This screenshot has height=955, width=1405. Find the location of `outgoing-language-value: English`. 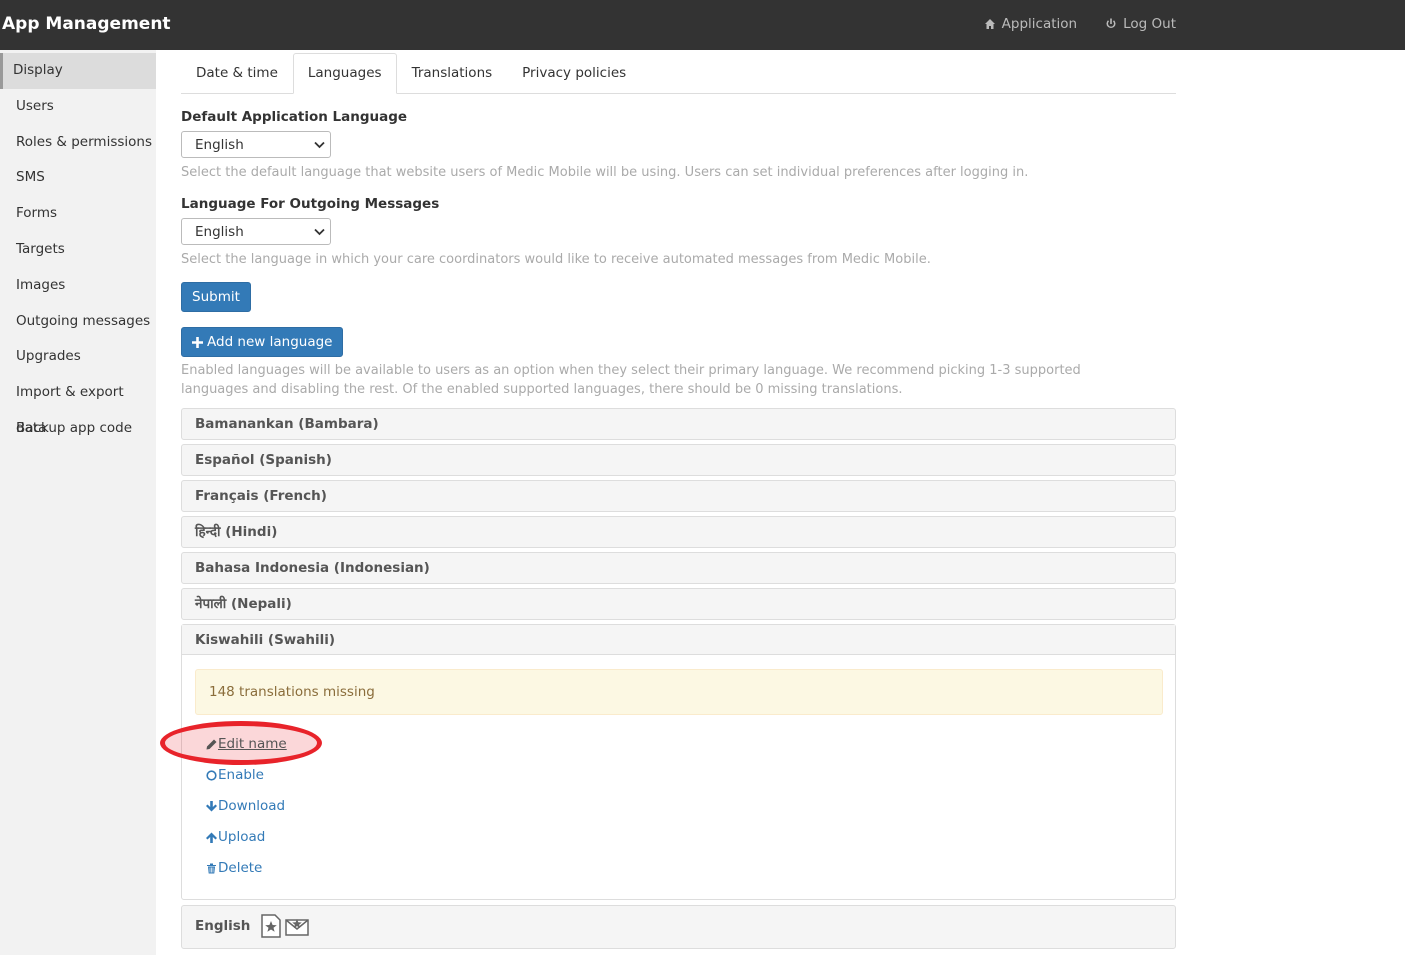

outgoing-language-value: English is located at coordinates (219, 231).